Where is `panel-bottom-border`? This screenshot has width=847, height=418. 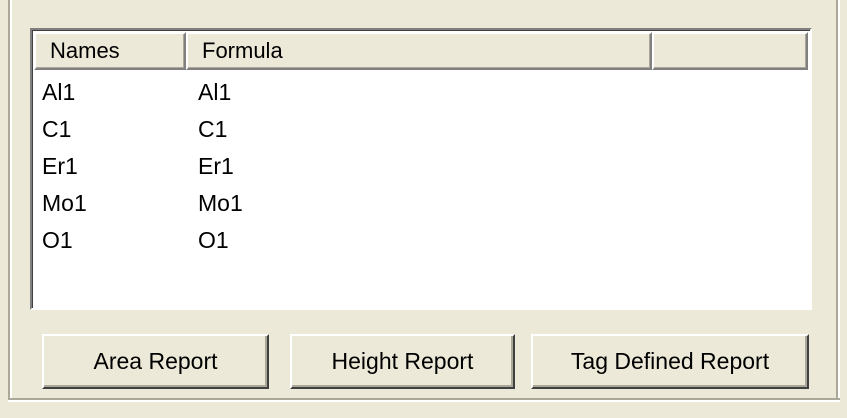
panel-bottom-border is located at coordinates (424, 400).